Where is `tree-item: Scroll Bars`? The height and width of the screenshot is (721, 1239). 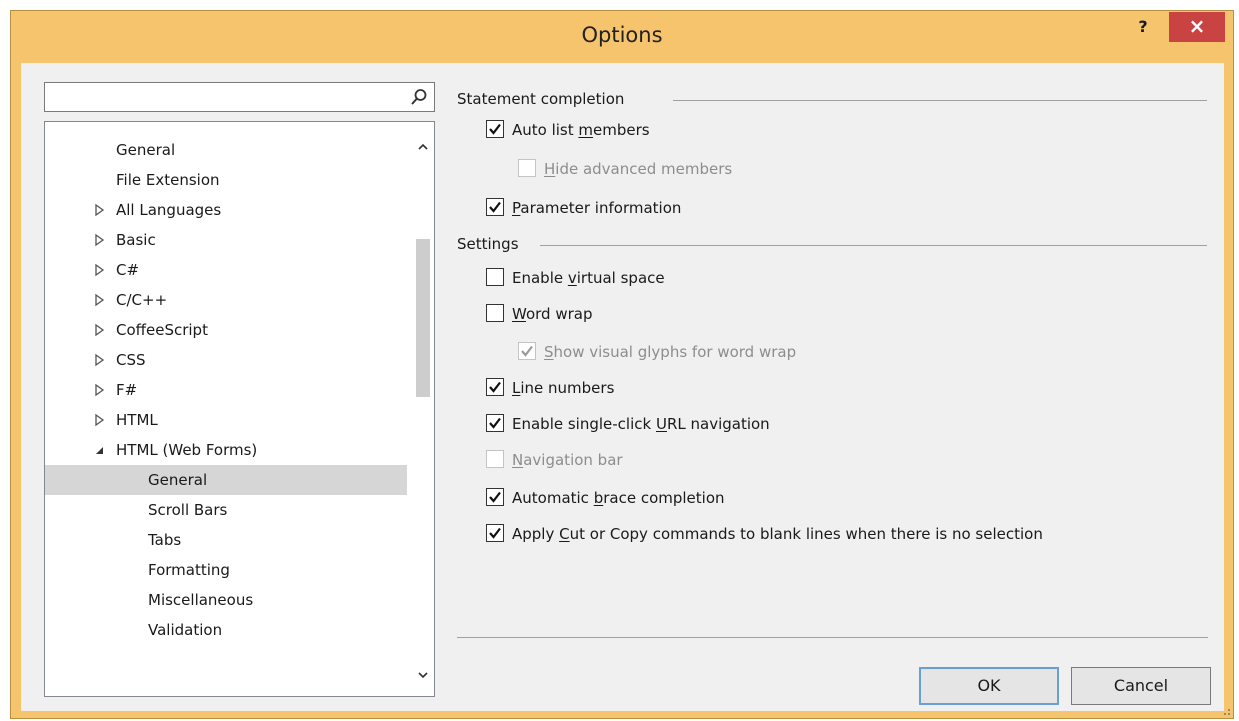
tree-item: Scroll Bars is located at coordinates (226, 510).